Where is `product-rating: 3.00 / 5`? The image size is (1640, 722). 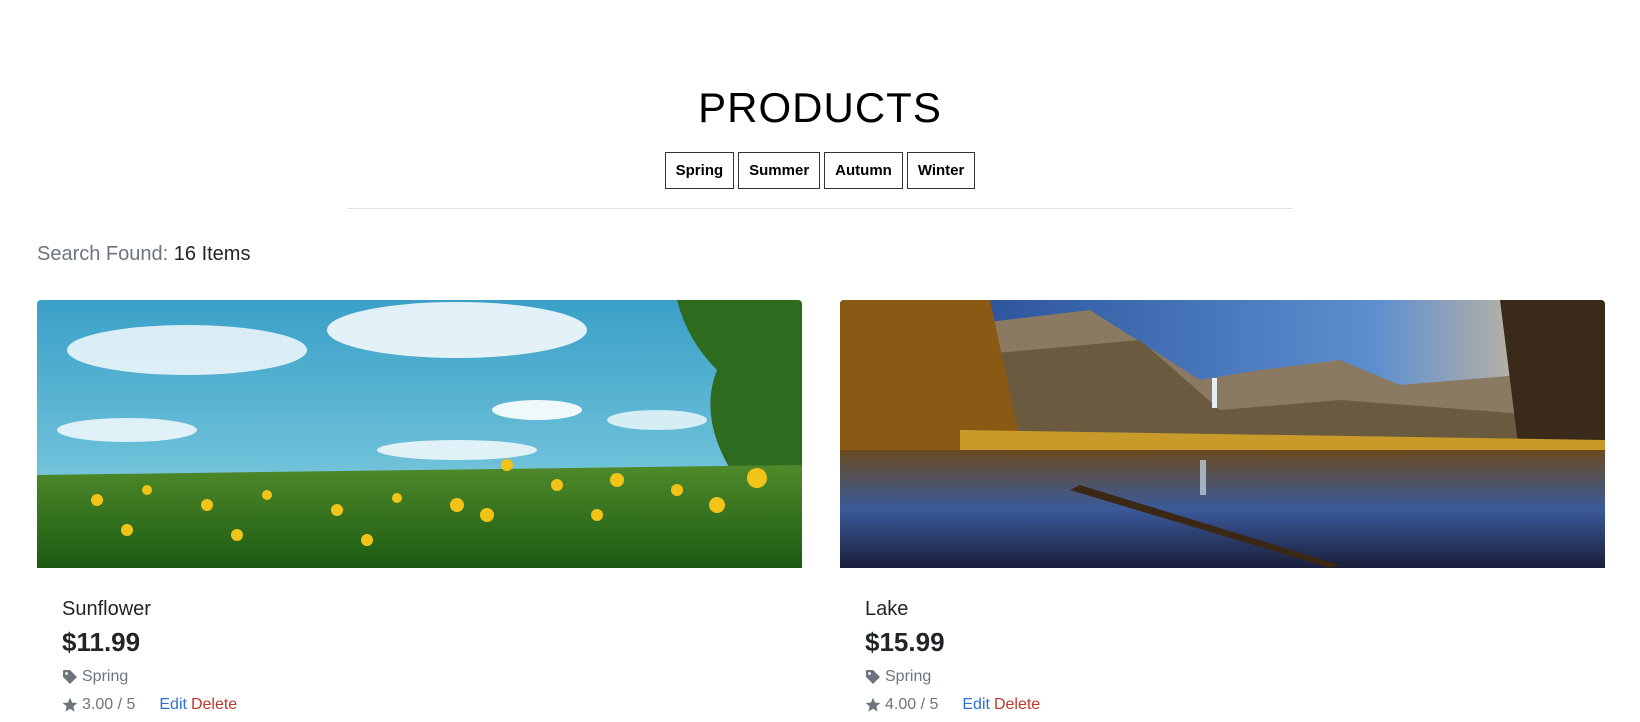 product-rating: 3.00 / 5 is located at coordinates (98, 705).